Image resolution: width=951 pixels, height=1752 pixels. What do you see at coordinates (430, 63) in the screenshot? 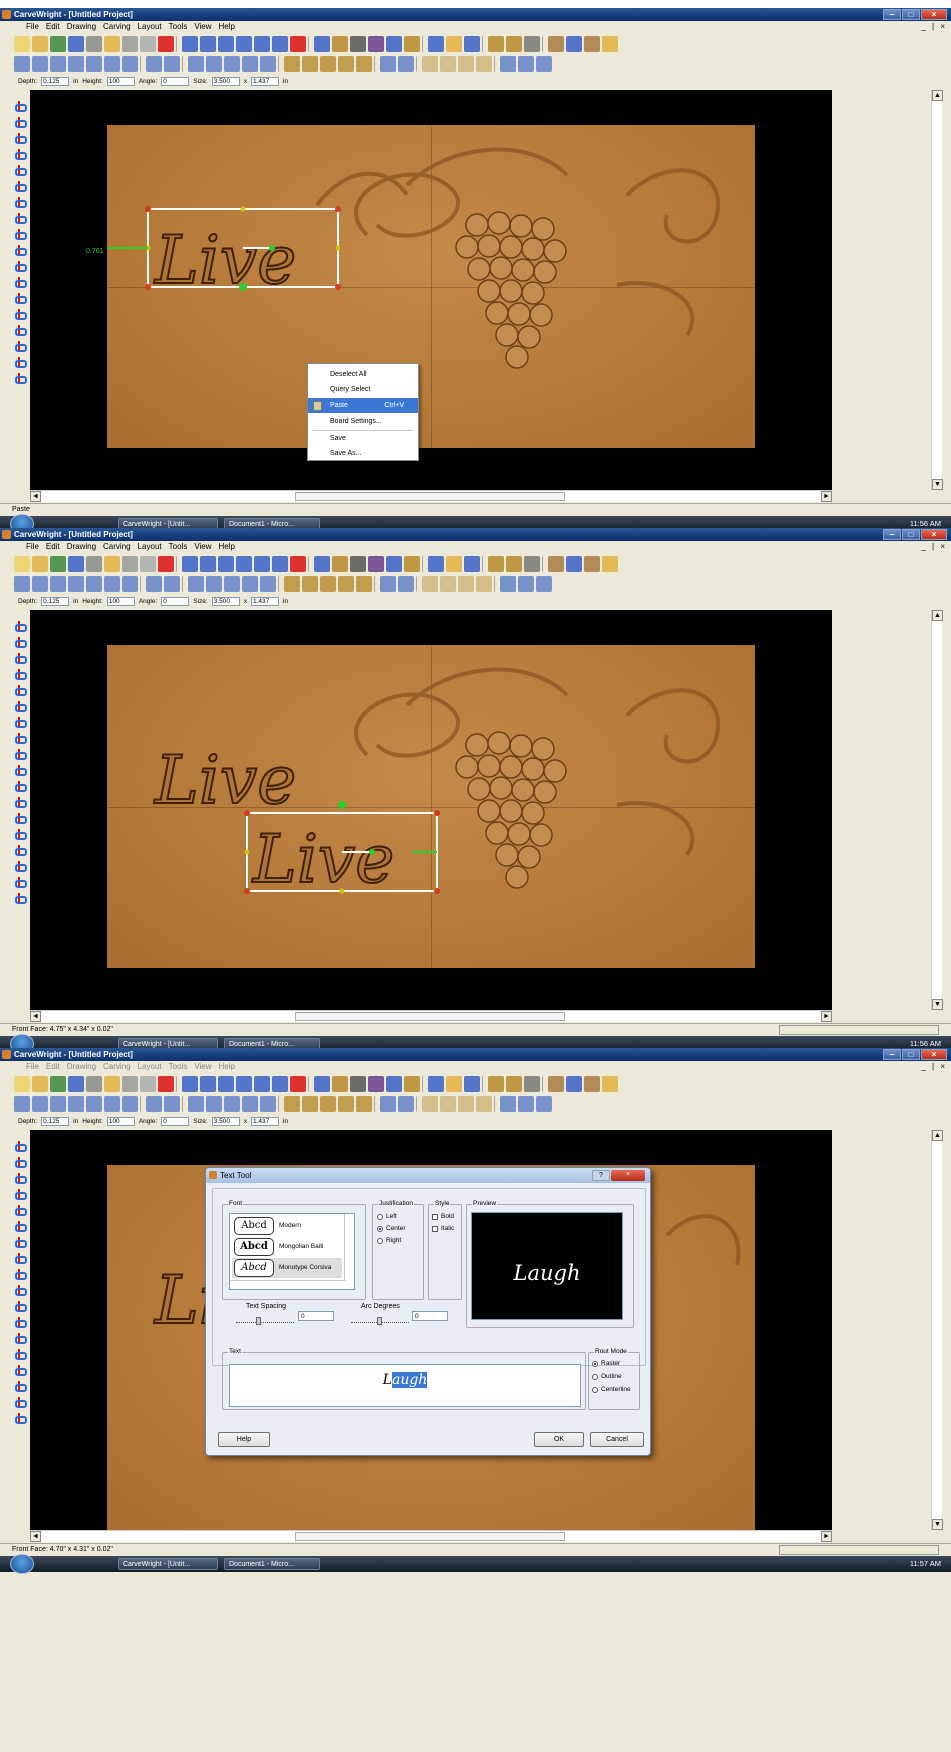
I see `toolbar-g1-icon` at bounding box center [430, 63].